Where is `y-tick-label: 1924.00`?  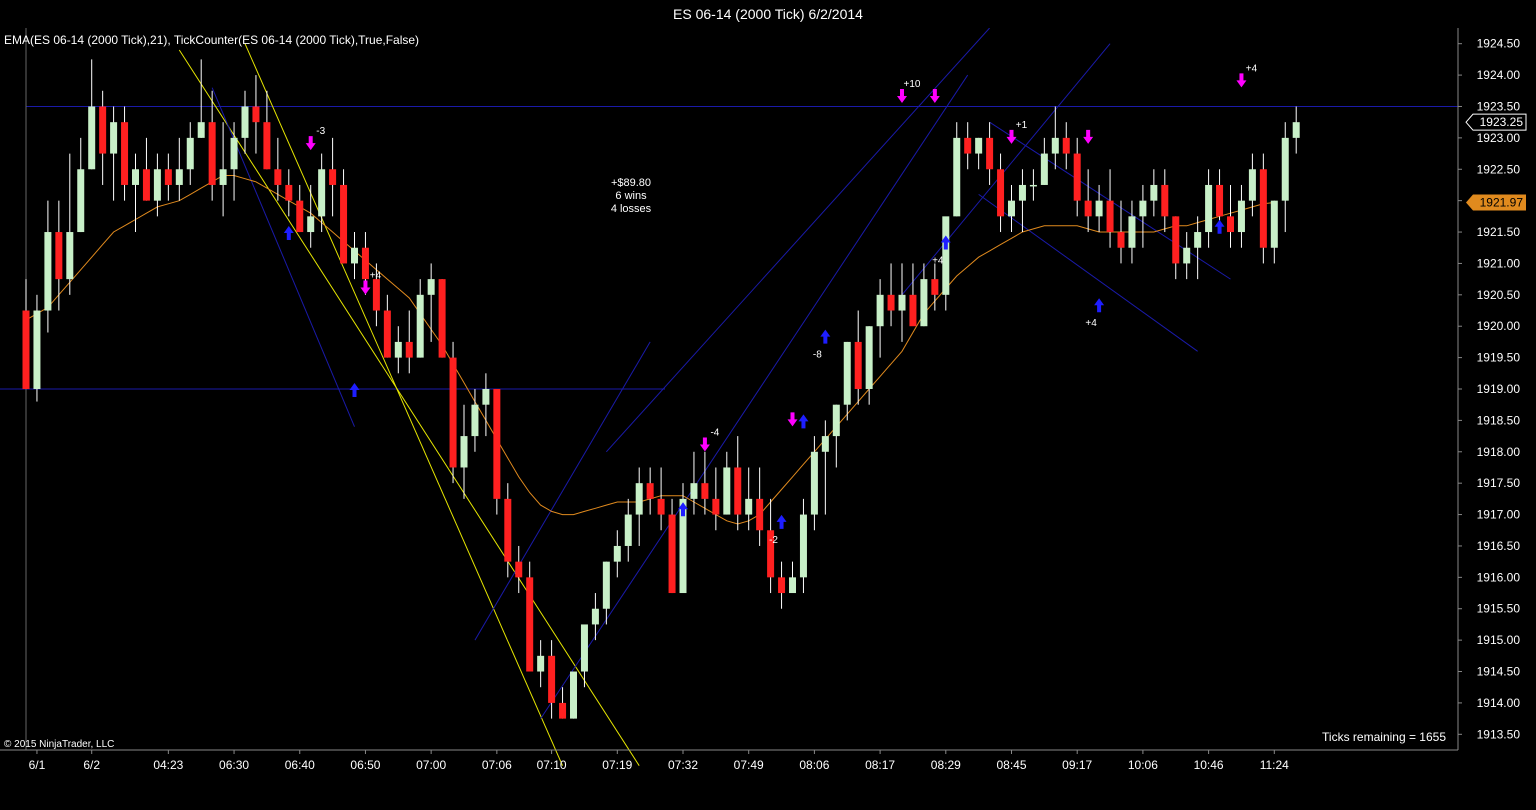
y-tick-label: 1924.00 is located at coordinates (1499, 75).